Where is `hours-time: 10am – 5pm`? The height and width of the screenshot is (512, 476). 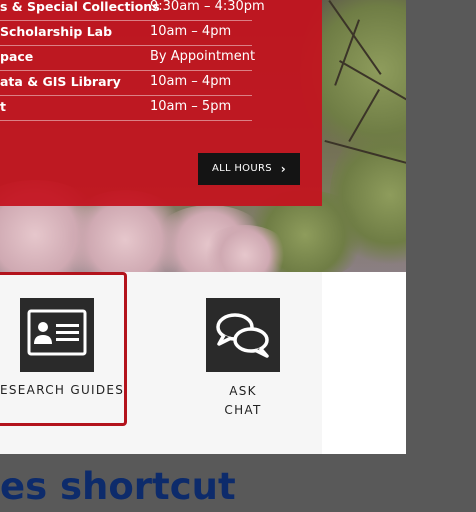 hours-time: 10am – 5pm is located at coordinates (191, 106).